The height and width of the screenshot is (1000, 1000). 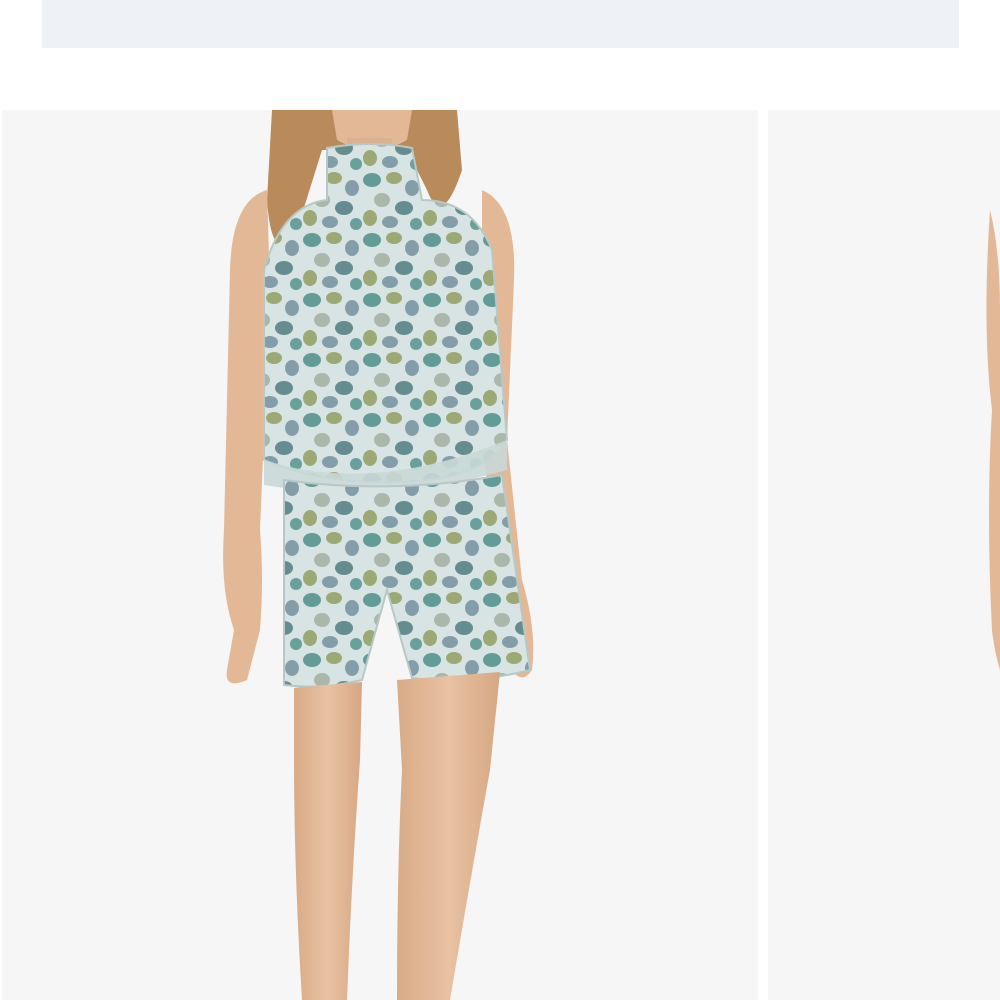 I want to click on romper-shorts, so click(x=407, y=580).